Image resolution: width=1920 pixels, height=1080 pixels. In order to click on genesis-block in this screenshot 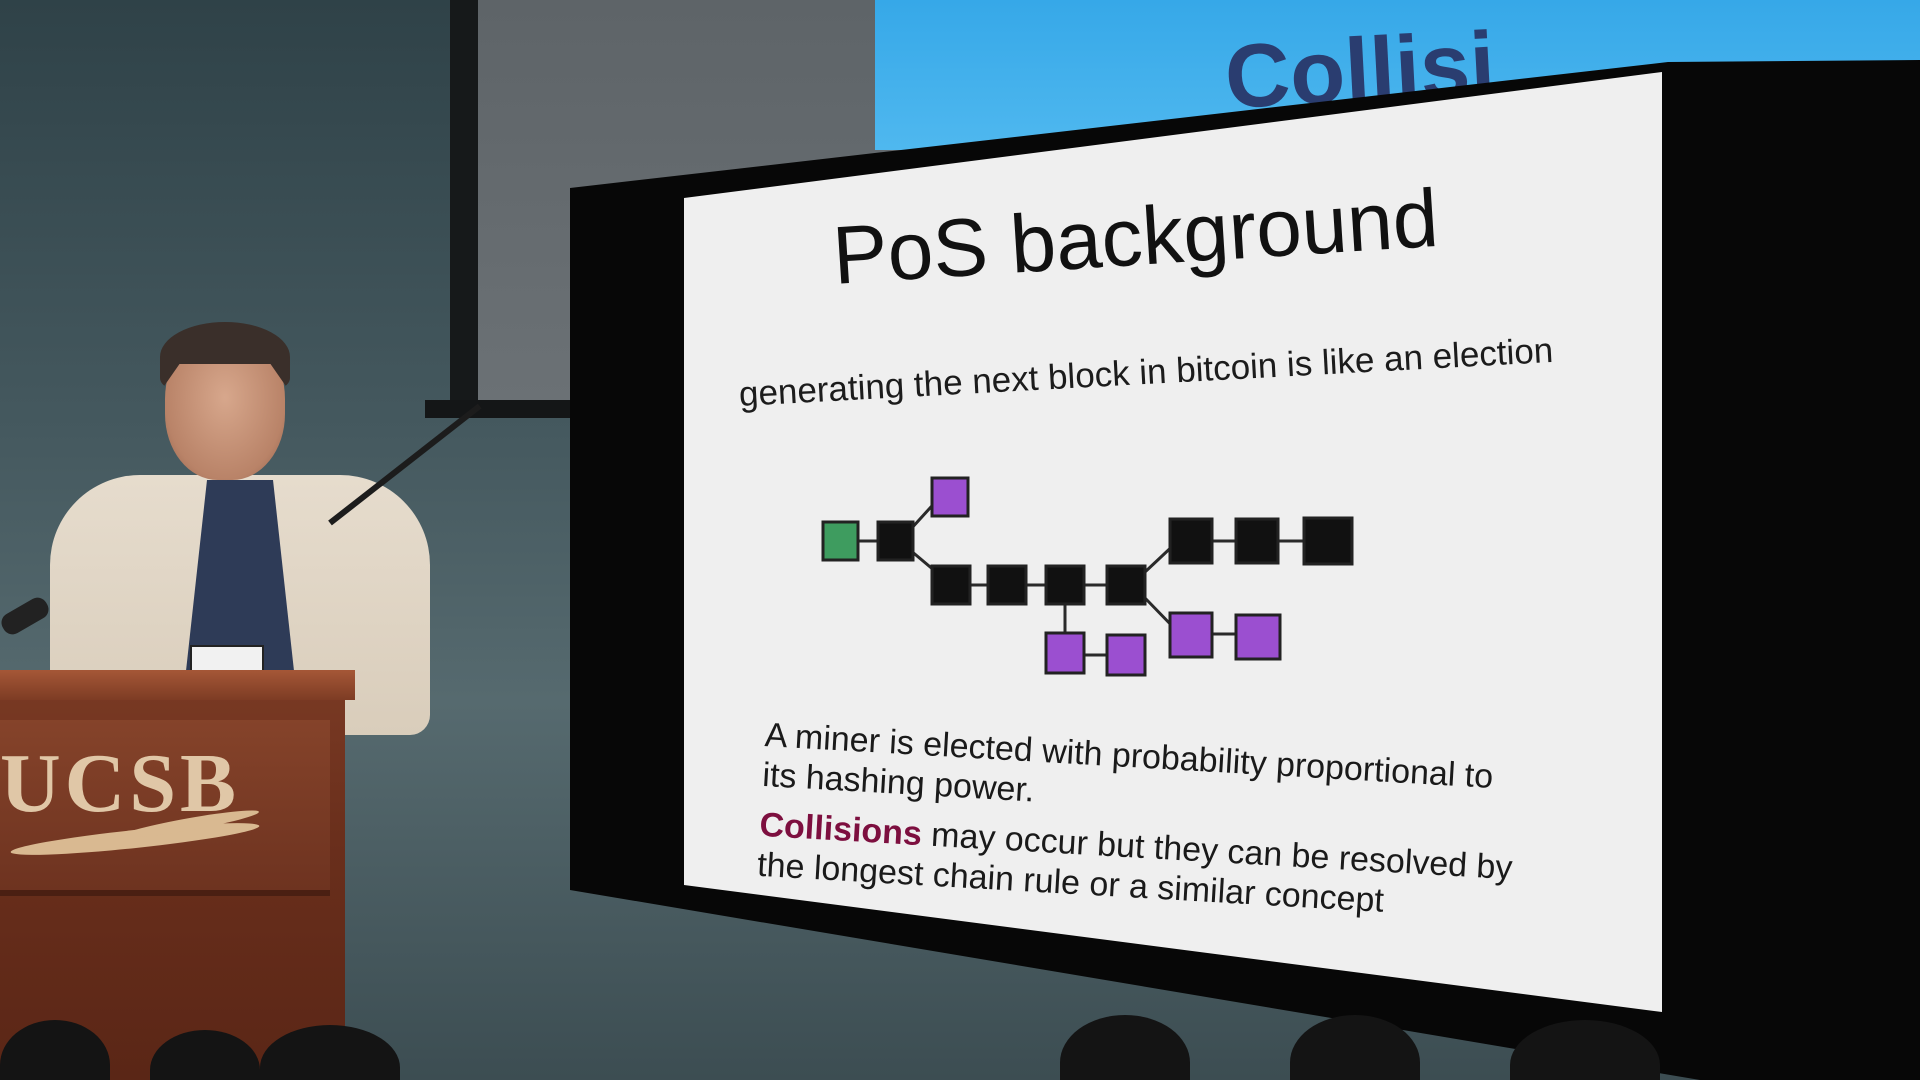, I will do `click(840, 541)`.